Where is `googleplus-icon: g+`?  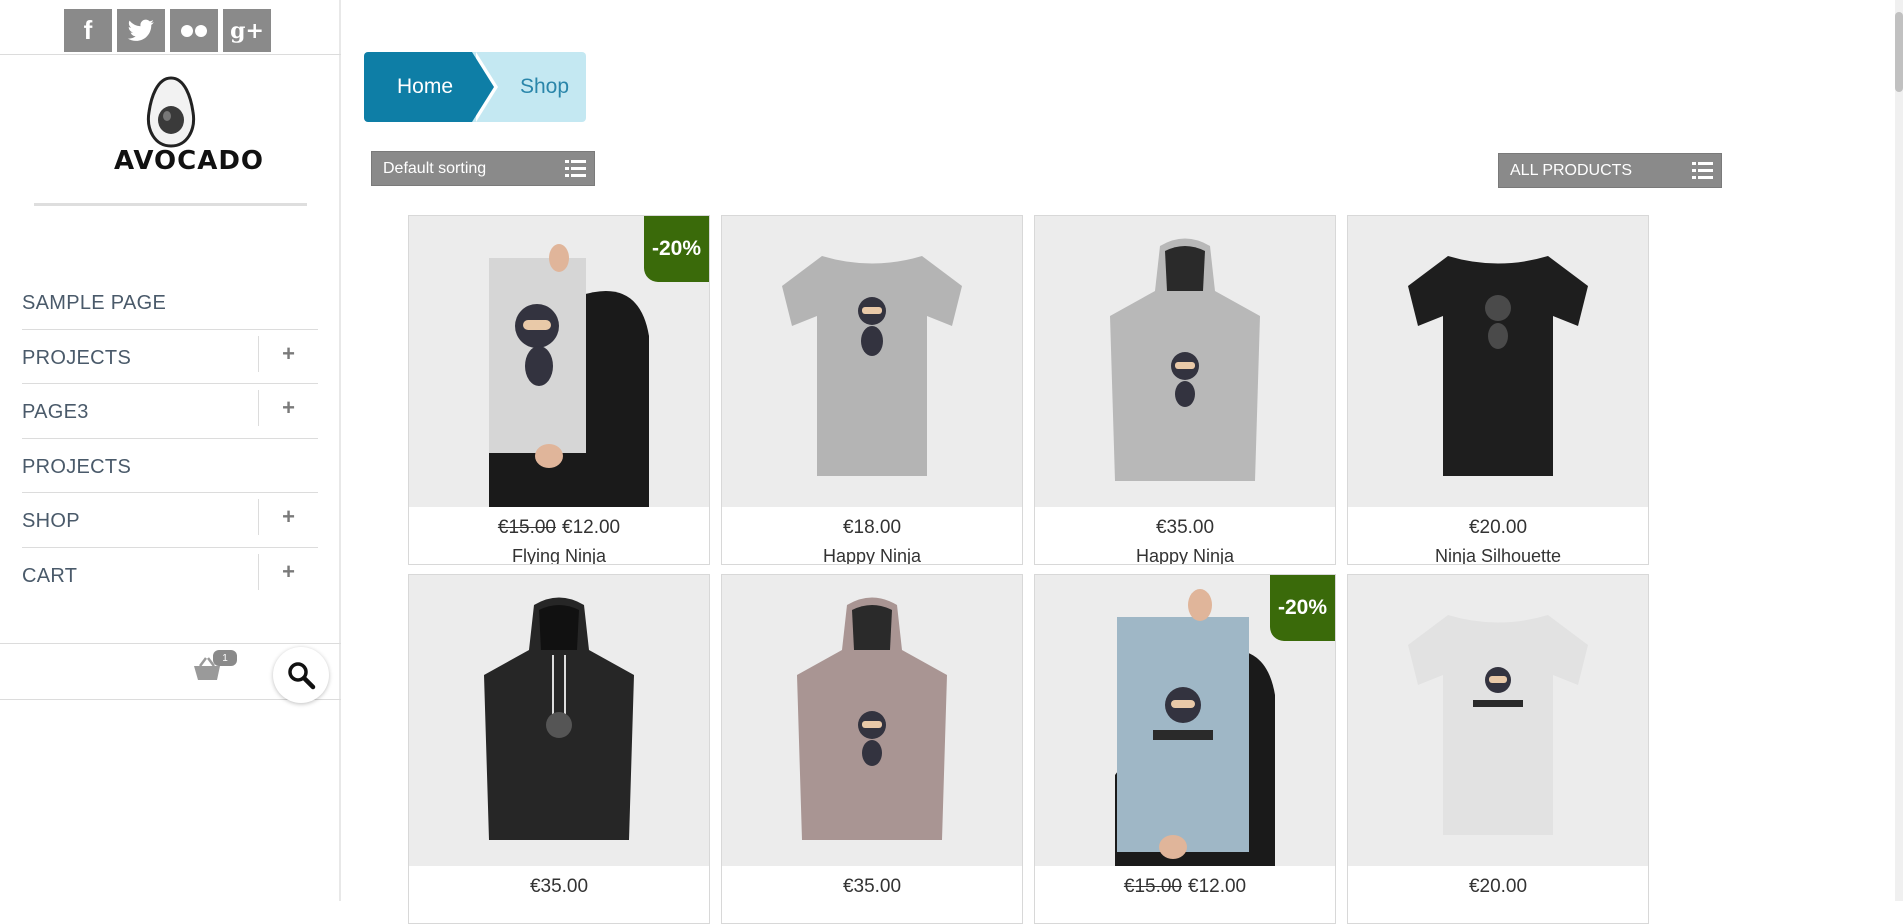
googleplus-icon: g+ is located at coordinates (247, 30).